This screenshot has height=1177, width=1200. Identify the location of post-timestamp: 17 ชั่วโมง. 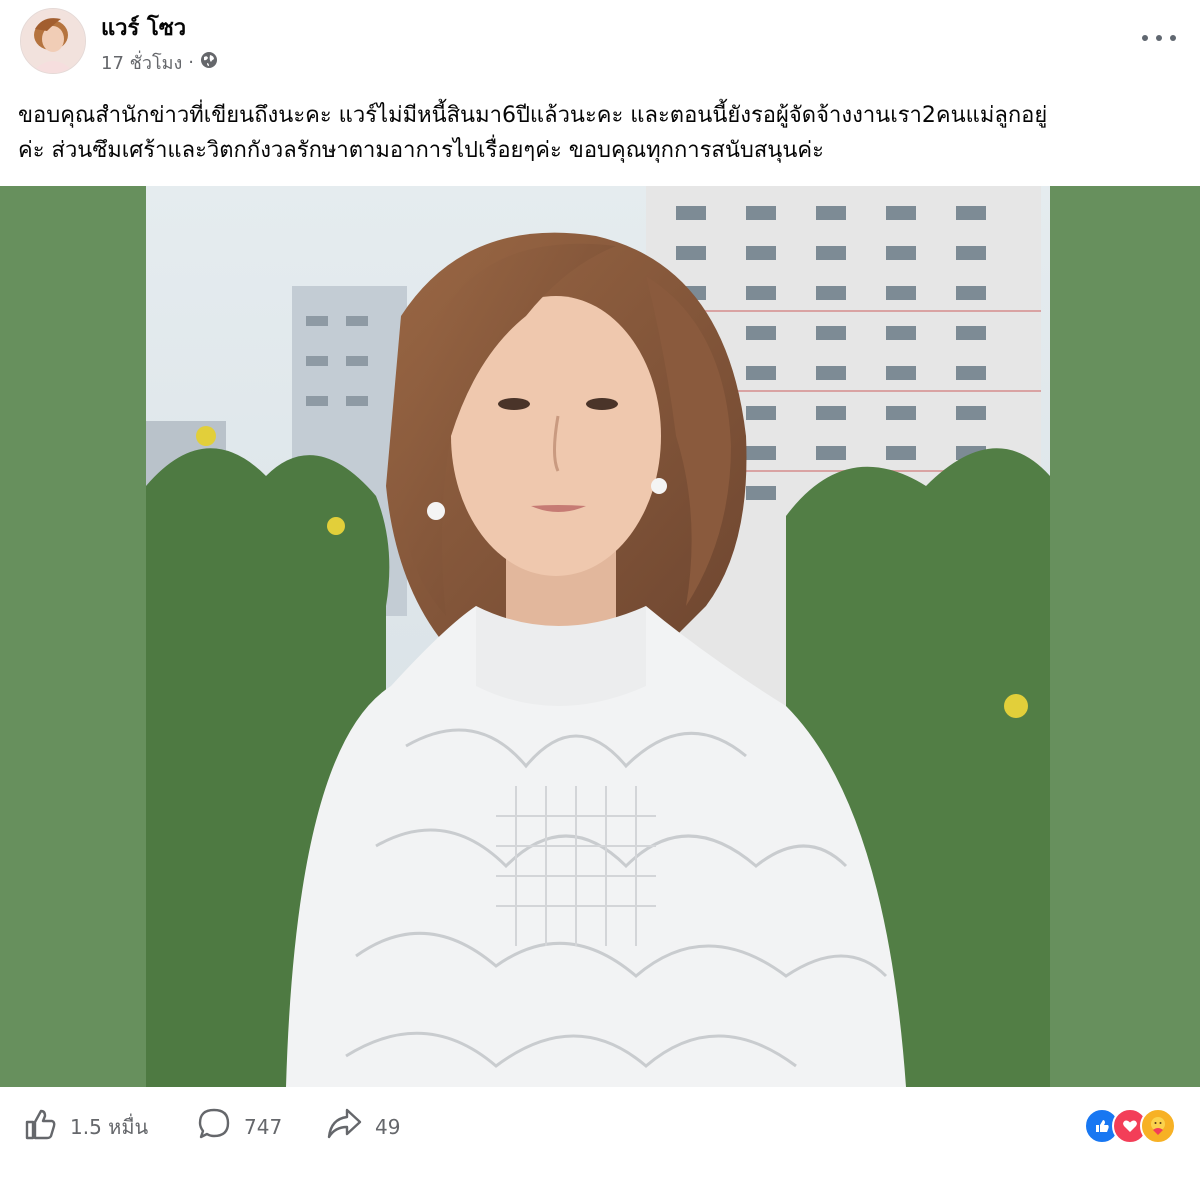
(141, 62).